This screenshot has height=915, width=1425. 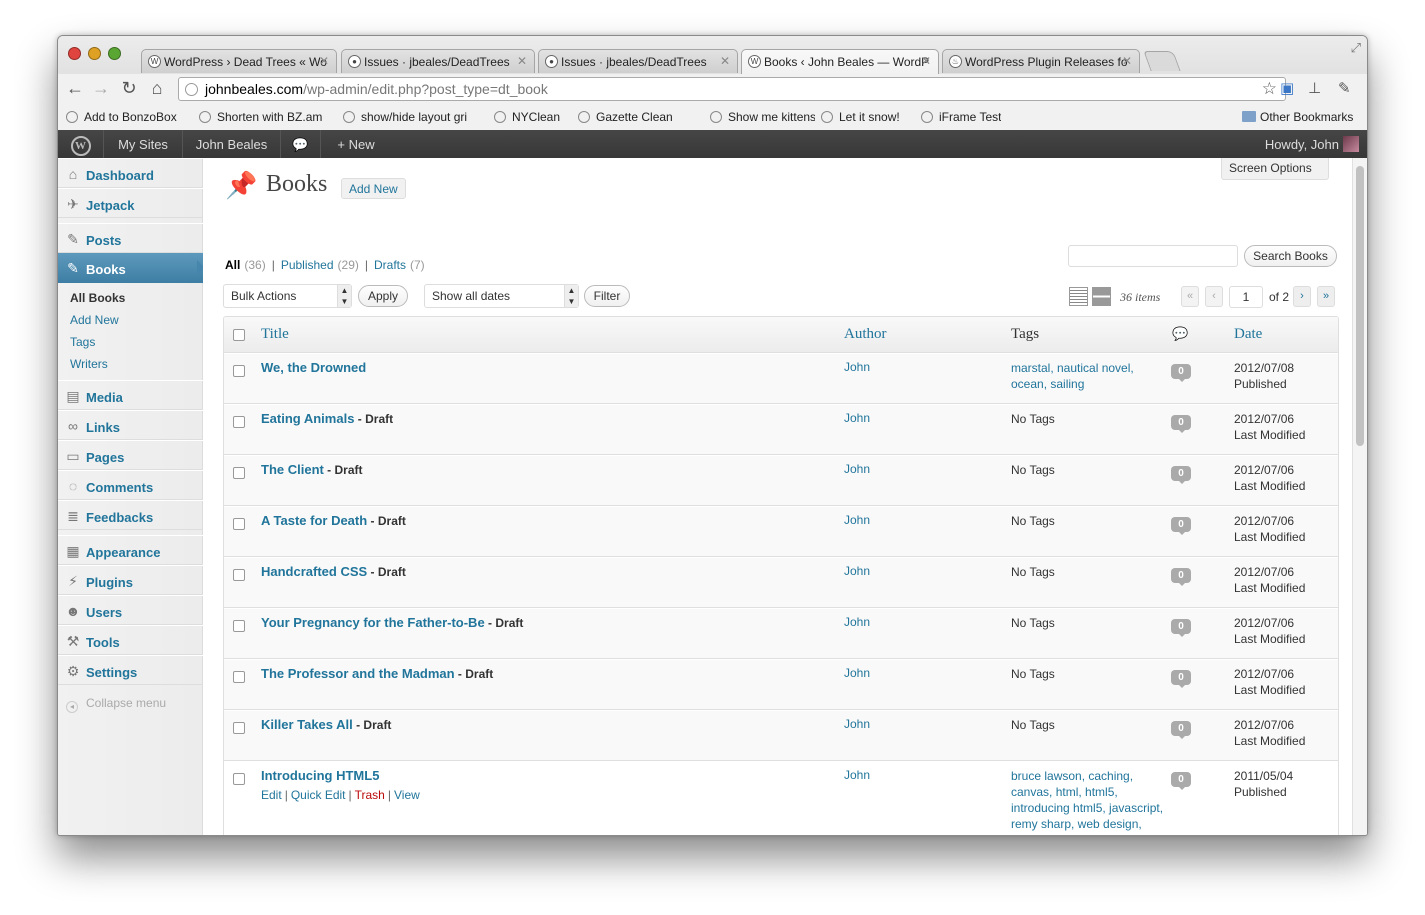 I want to click on pager-last-button: », so click(x=1326, y=296).